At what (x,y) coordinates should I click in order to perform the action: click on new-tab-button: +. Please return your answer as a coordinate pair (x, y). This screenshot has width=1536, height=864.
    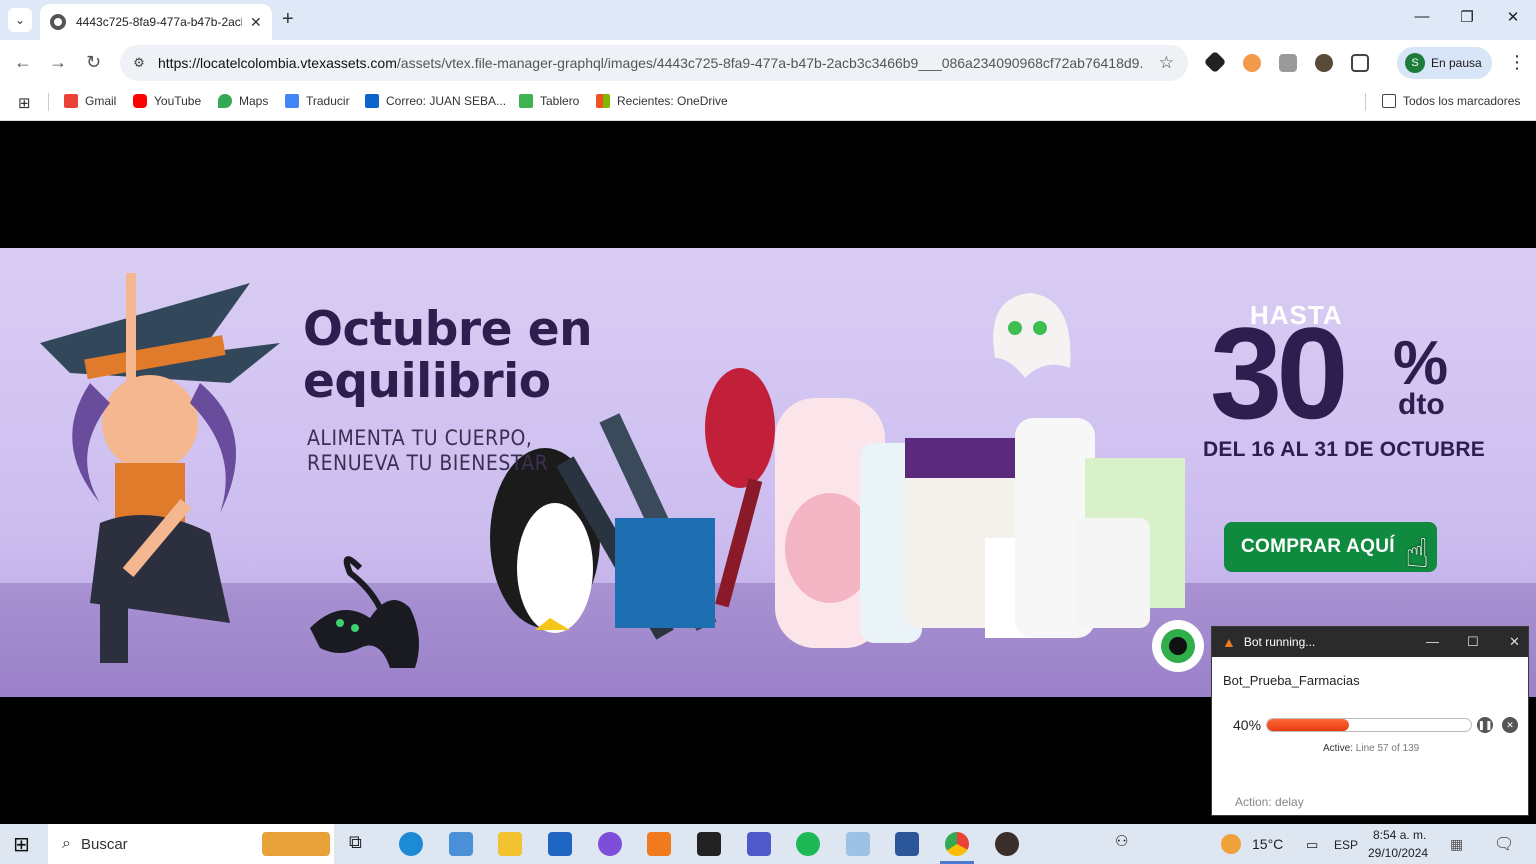
    Looking at the image, I should click on (288, 19).